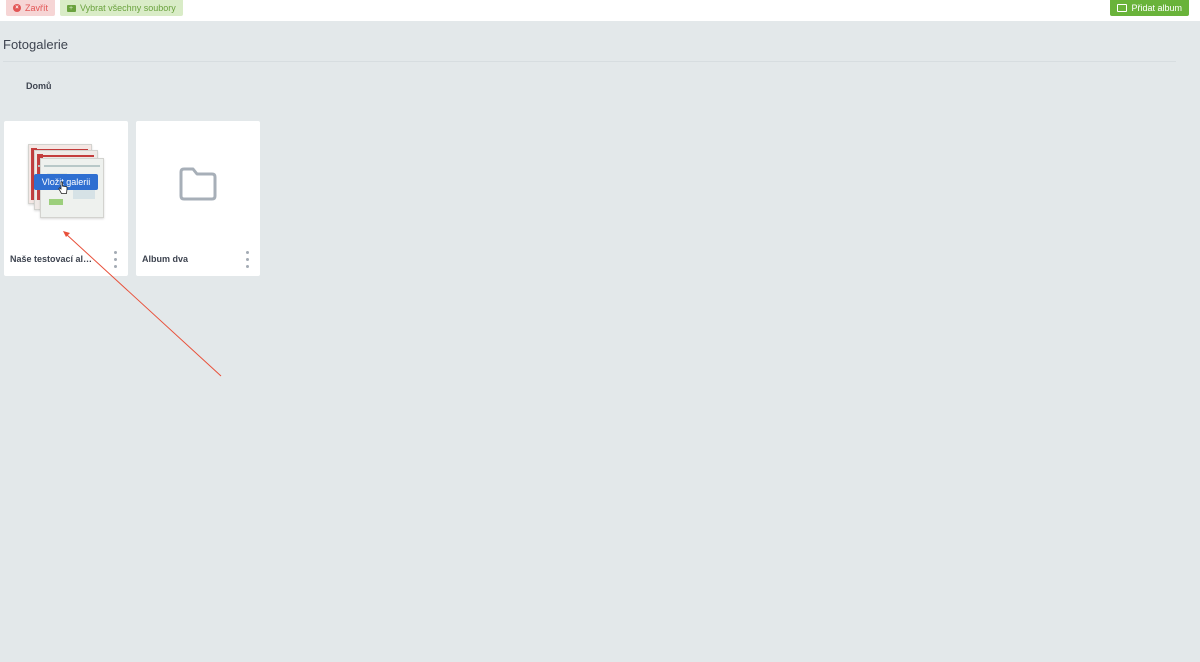 The image size is (1200, 662). What do you see at coordinates (198, 184) in the screenshot?
I see `folder-icon` at bounding box center [198, 184].